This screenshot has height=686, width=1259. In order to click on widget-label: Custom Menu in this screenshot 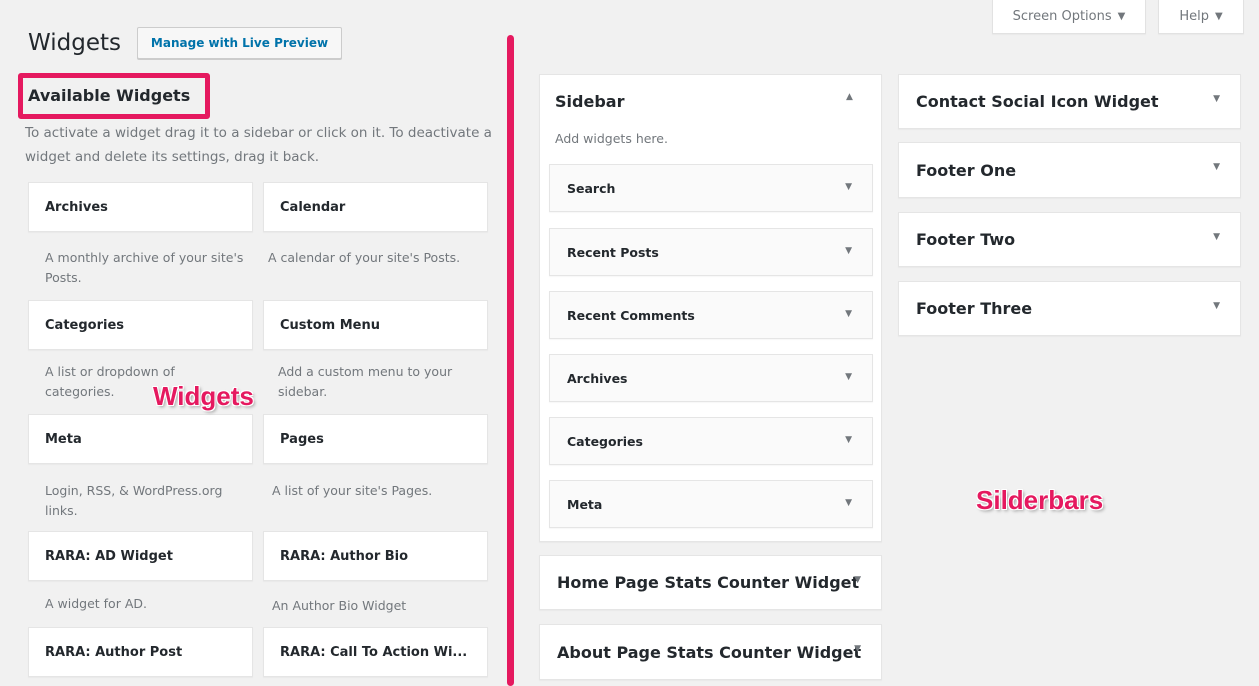, I will do `click(330, 325)`.